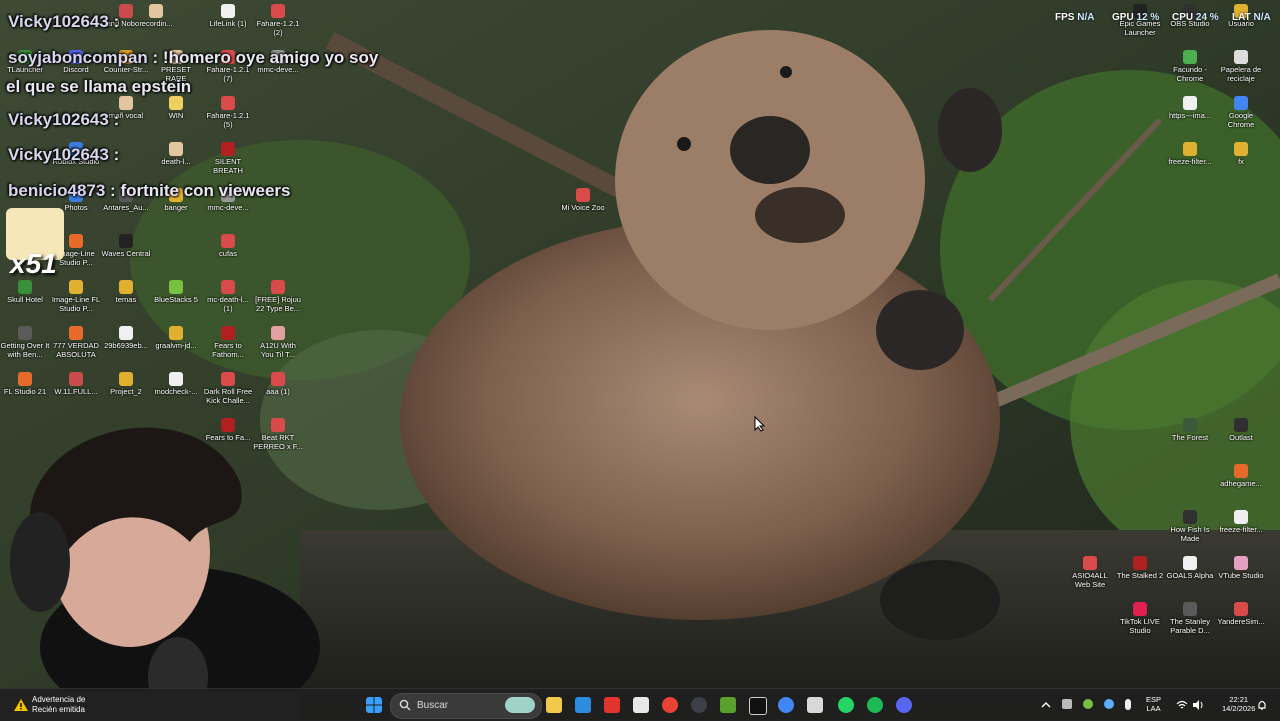 This screenshot has height=721, width=1280. I want to click on desktop-icon: WIN, so click(176, 108).